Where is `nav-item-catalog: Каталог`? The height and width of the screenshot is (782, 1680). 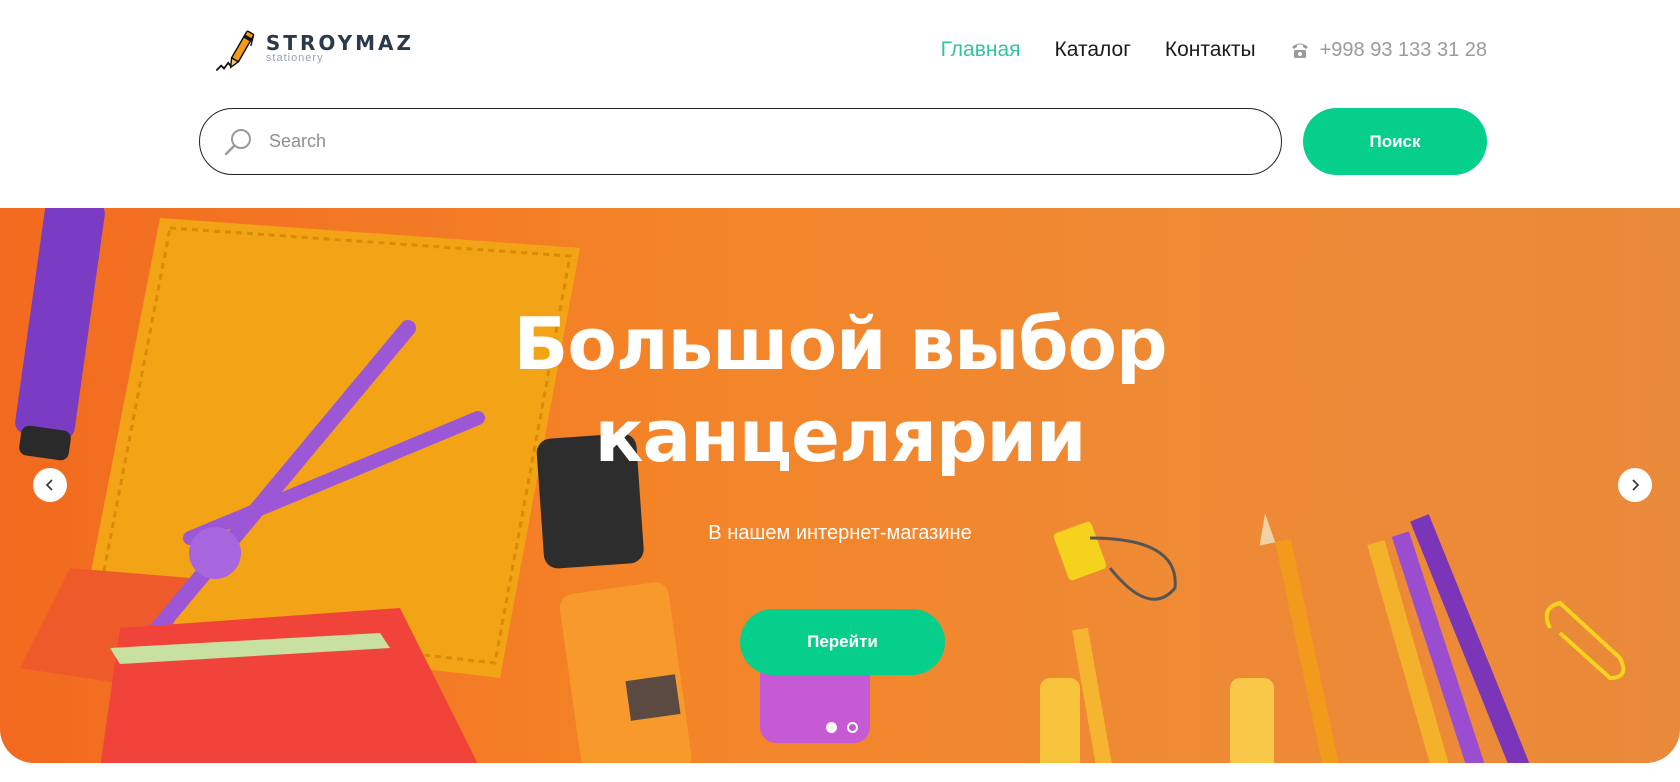
nav-item-catalog: Каталог is located at coordinates (1093, 50).